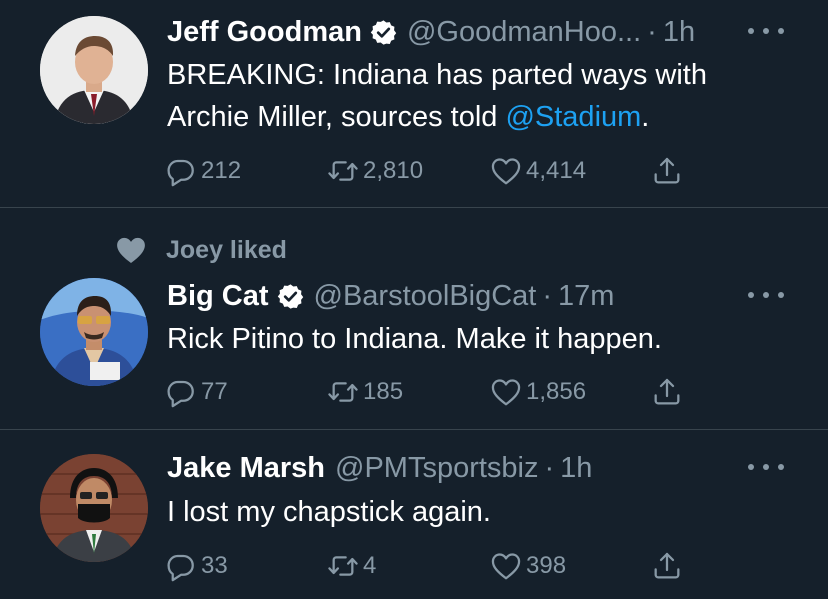 The height and width of the screenshot is (599, 828). What do you see at coordinates (586, 296) in the screenshot?
I see `timestamp: 17m` at bounding box center [586, 296].